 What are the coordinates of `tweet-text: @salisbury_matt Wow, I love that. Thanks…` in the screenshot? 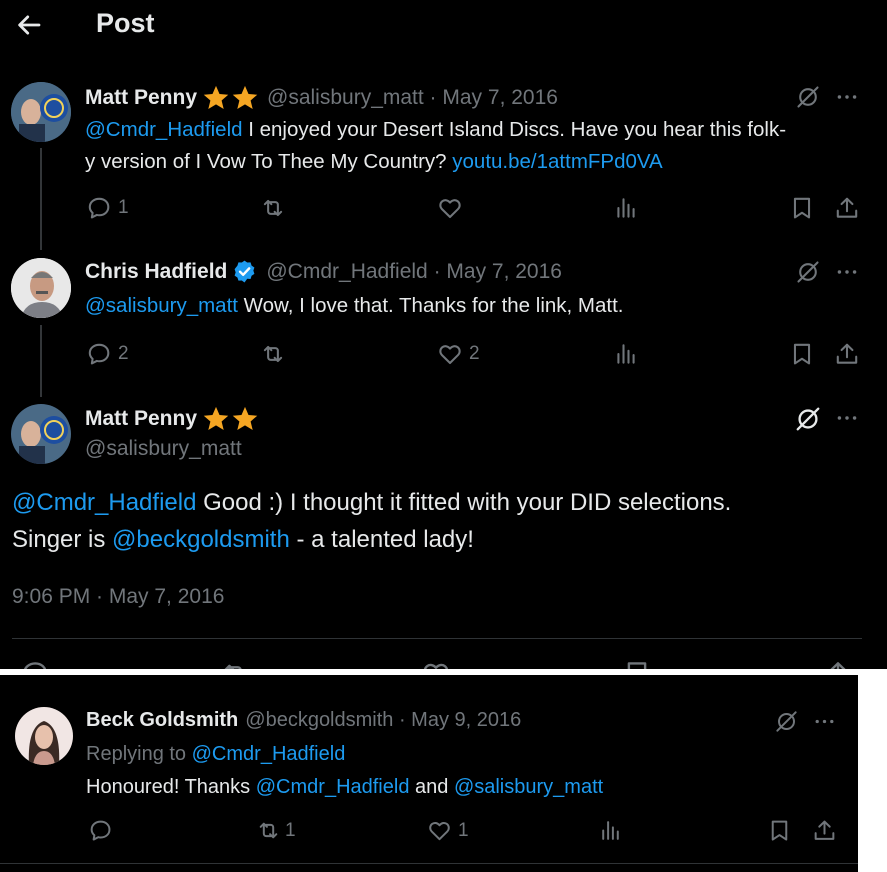 It's located at (475, 306).